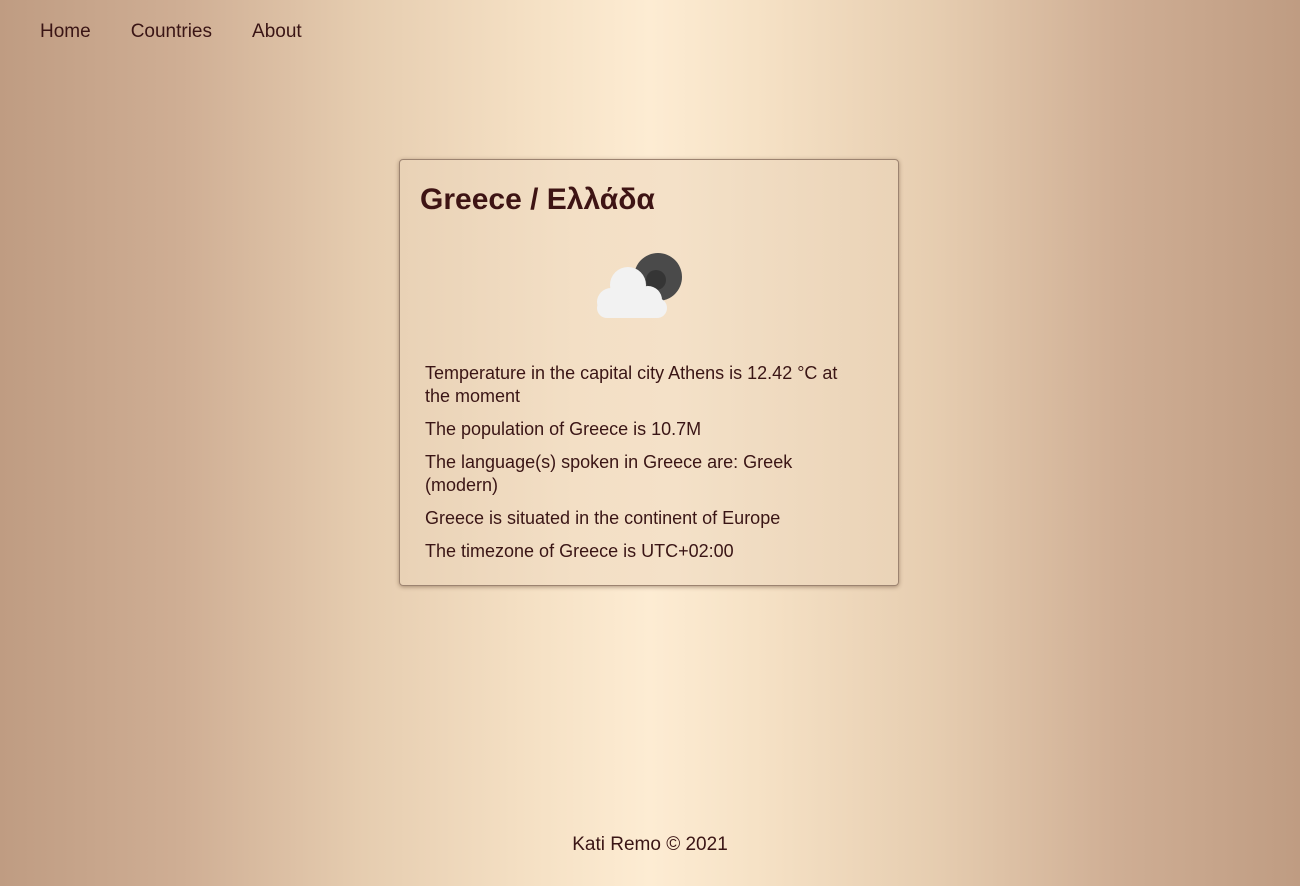 Image resolution: width=1300 pixels, height=886 pixels. What do you see at coordinates (537, 199) in the screenshot?
I see `country-title: Greece / Ελλάδα` at bounding box center [537, 199].